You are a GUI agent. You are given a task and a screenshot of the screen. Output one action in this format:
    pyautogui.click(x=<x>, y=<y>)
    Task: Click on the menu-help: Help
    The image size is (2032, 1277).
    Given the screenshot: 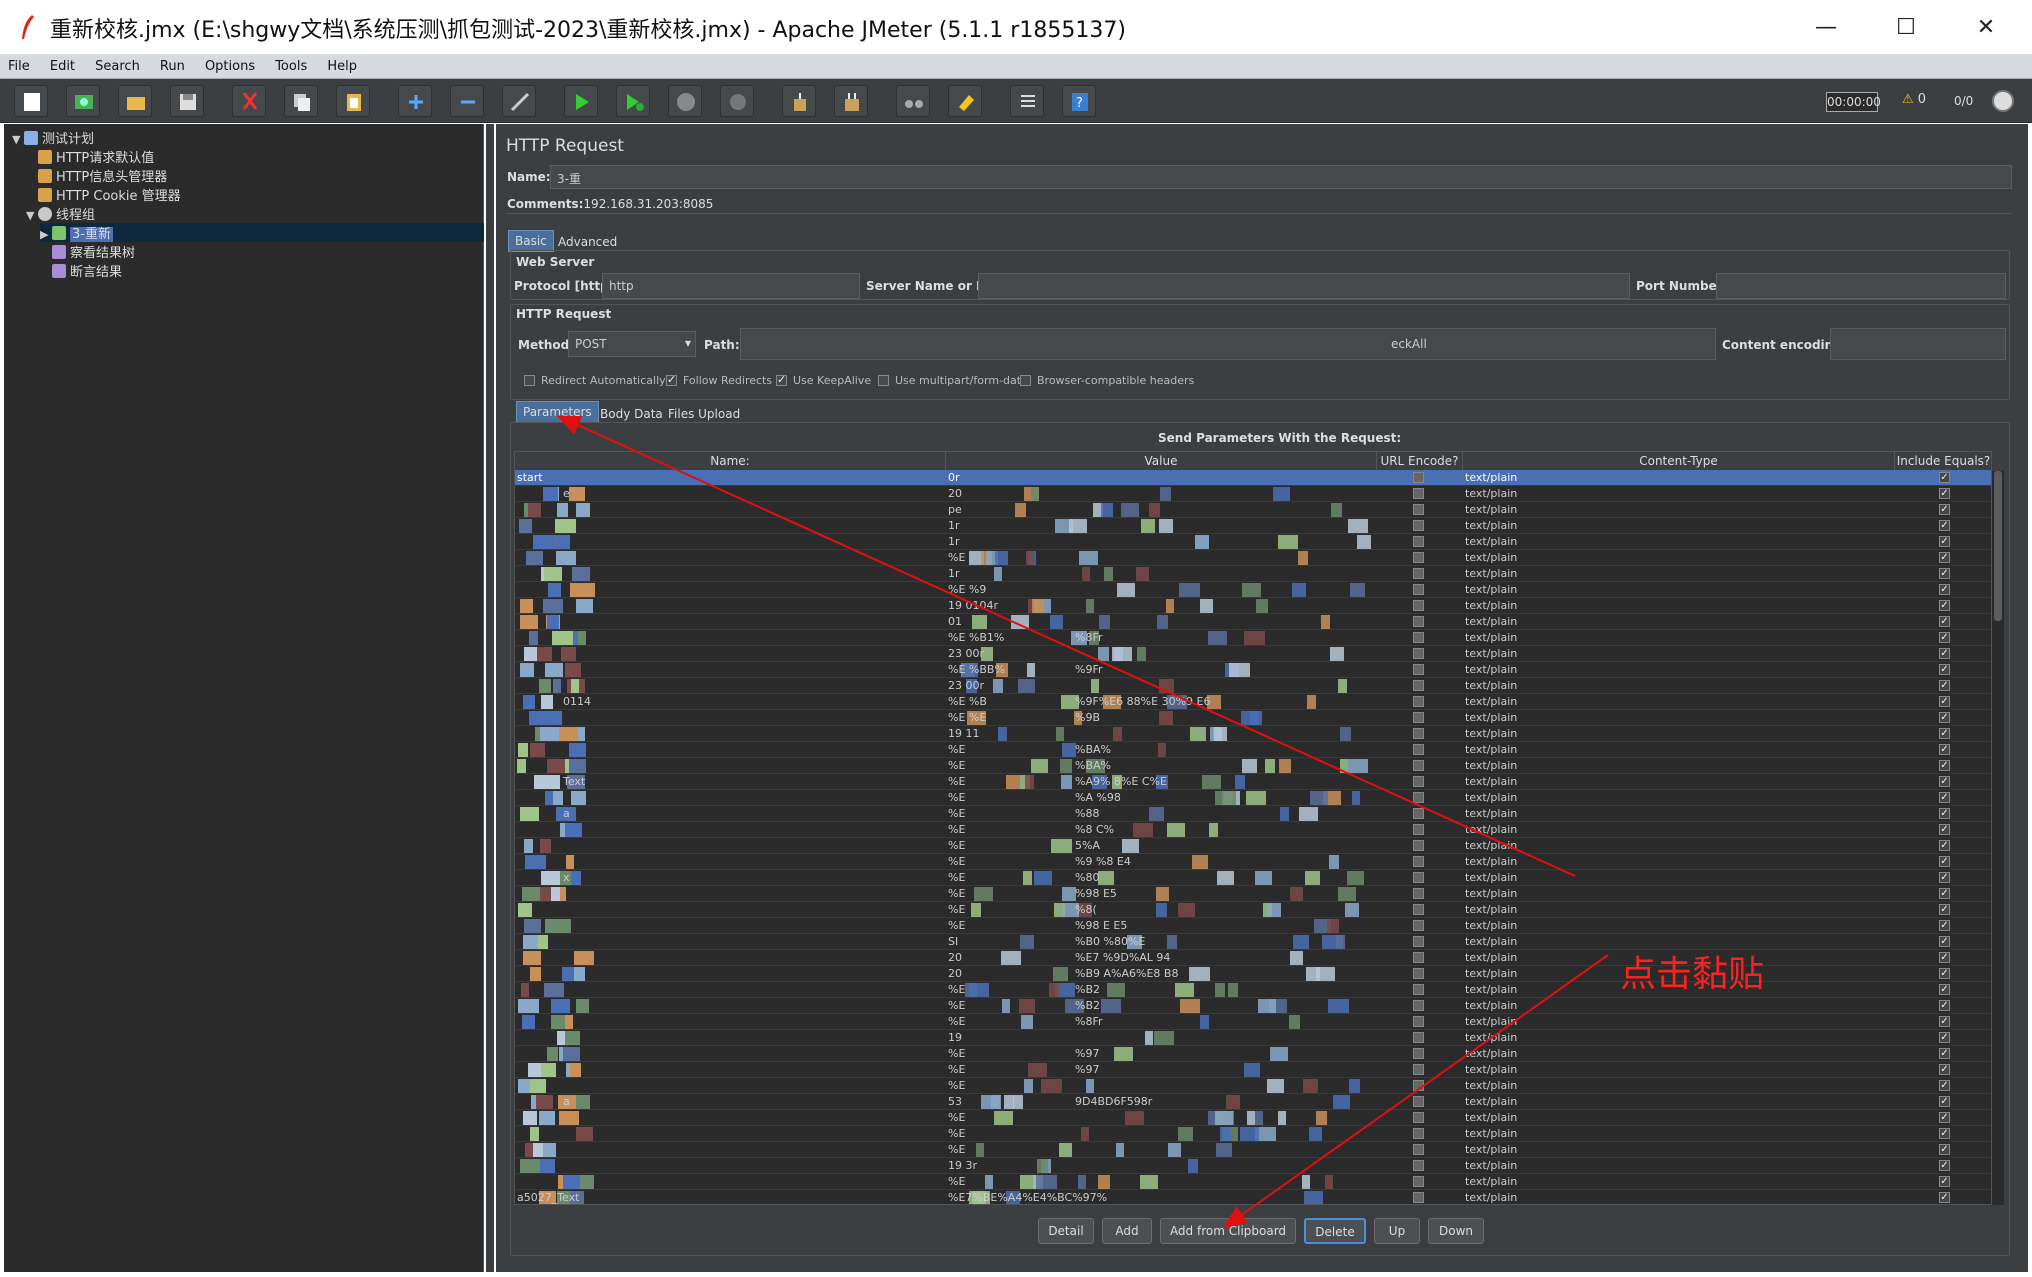 What is the action you would take?
    pyautogui.click(x=341, y=65)
    